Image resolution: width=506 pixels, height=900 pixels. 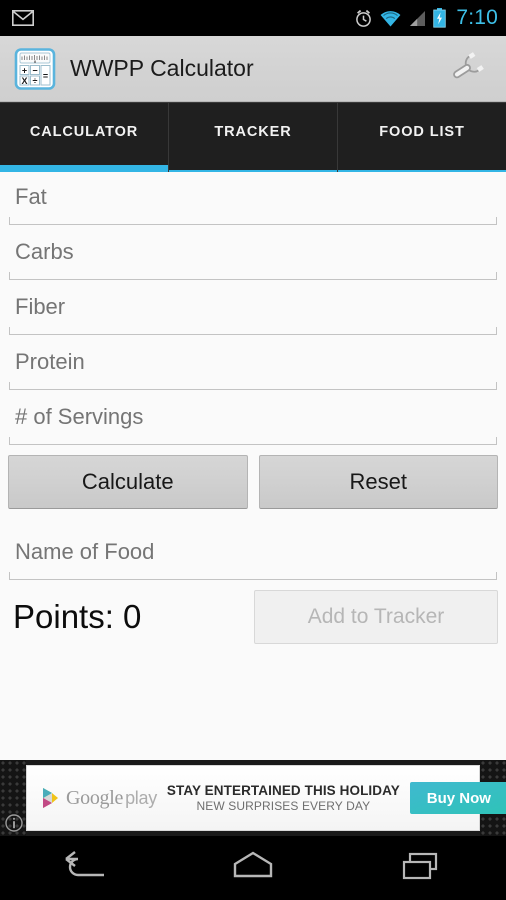 I want to click on add-to-tracker-button: Add to Tracker, so click(x=376, y=617).